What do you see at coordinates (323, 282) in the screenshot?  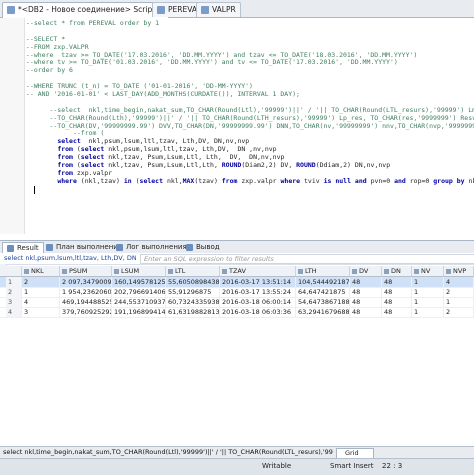 I see `cell-lth: 104,544492187` at bounding box center [323, 282].